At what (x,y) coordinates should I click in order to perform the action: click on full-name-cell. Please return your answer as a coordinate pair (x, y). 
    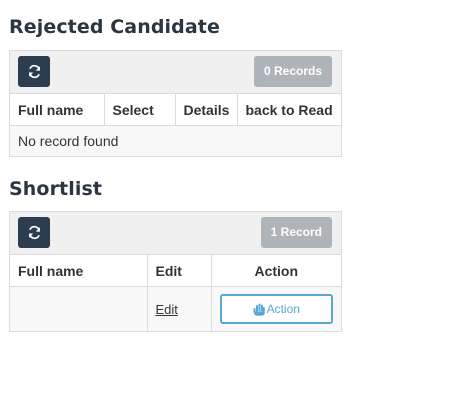
    Looking at the image, I should click on (79, 308).